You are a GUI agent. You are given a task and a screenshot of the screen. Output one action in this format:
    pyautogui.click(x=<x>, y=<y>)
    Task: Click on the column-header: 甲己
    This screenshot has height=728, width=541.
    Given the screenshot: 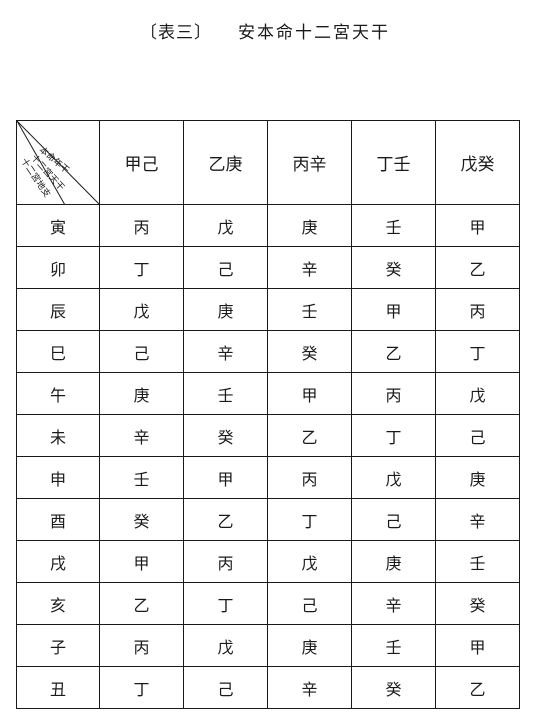 What is the action you would take?
    pyautogui.click(x=141, y=162)
    